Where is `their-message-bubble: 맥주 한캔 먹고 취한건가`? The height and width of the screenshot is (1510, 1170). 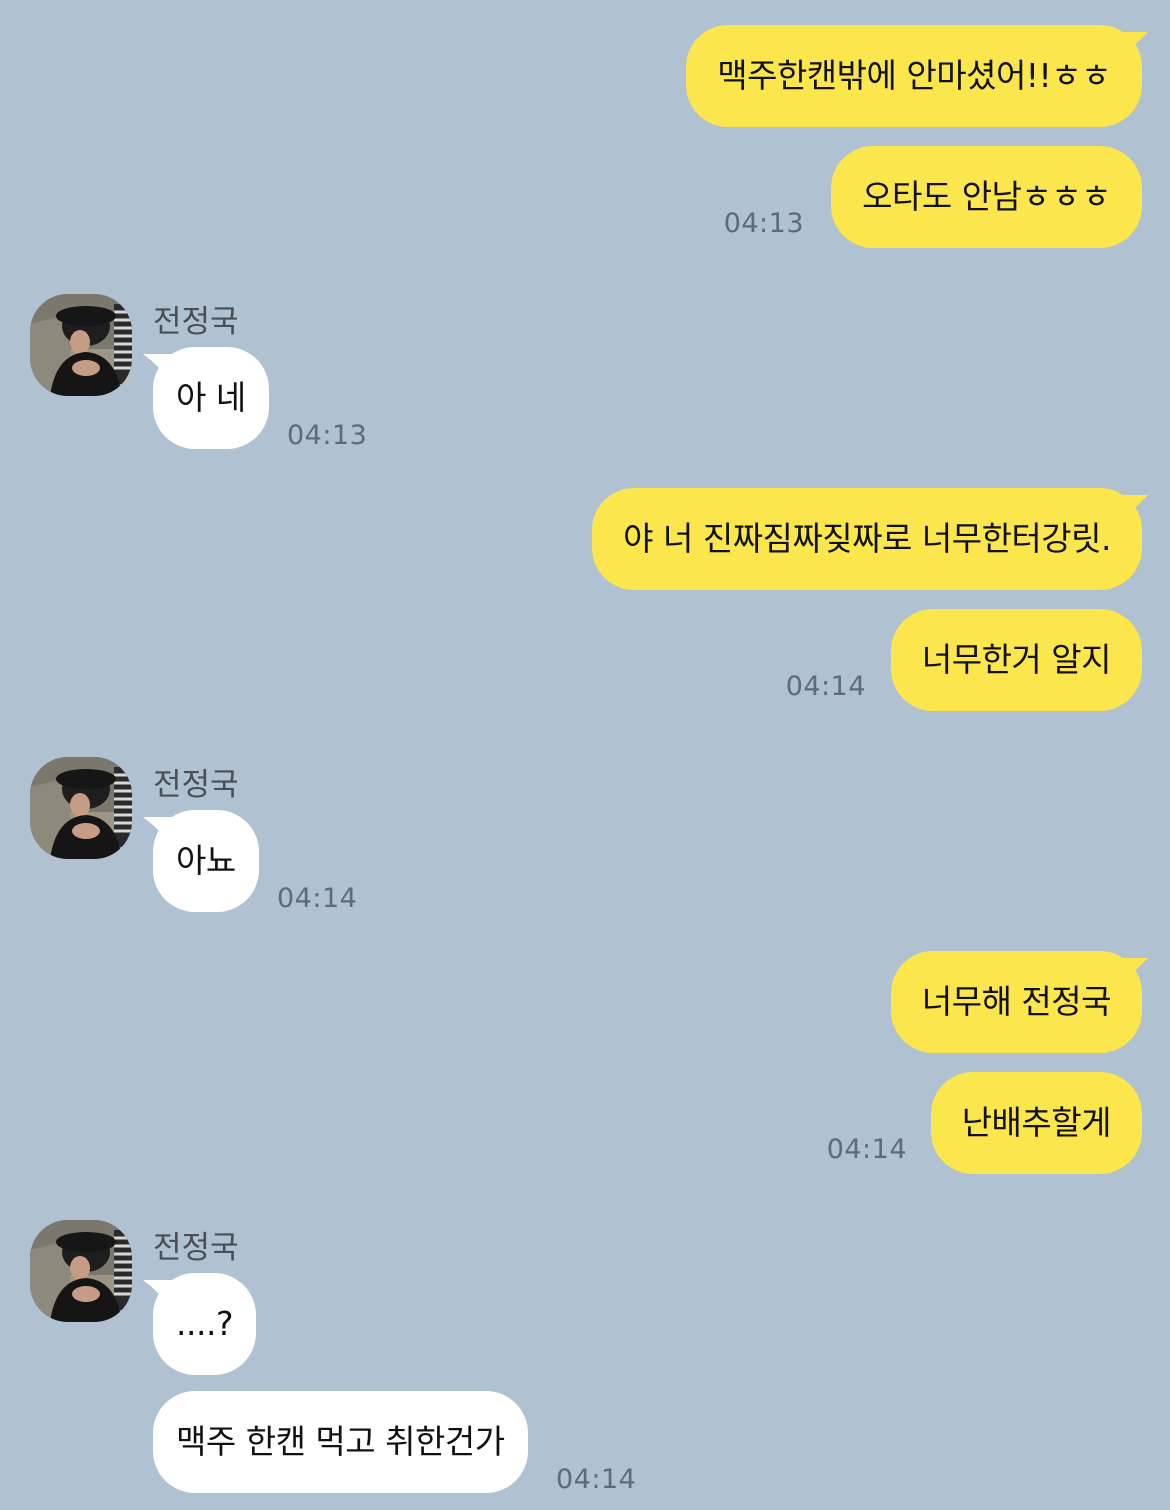 their-message-bubble: 맥주 한캔 먹고 취한건가 is located at coordinates (340, 1442).